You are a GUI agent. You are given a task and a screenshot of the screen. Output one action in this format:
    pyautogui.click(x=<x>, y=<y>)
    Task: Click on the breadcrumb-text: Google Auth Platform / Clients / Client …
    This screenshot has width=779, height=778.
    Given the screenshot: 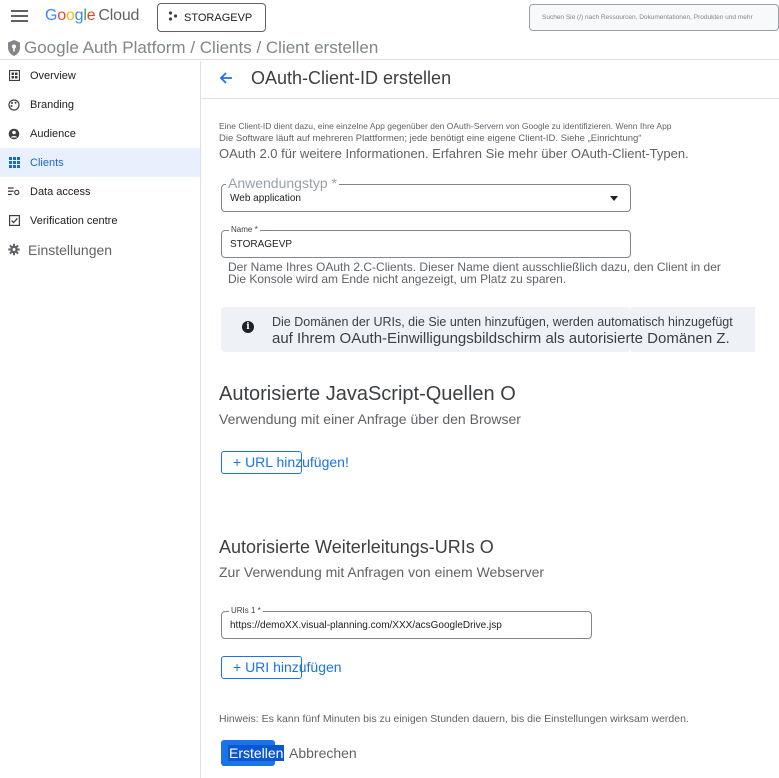 What is the action you would take?
    pyautogui.click(x=201, y=48)
    